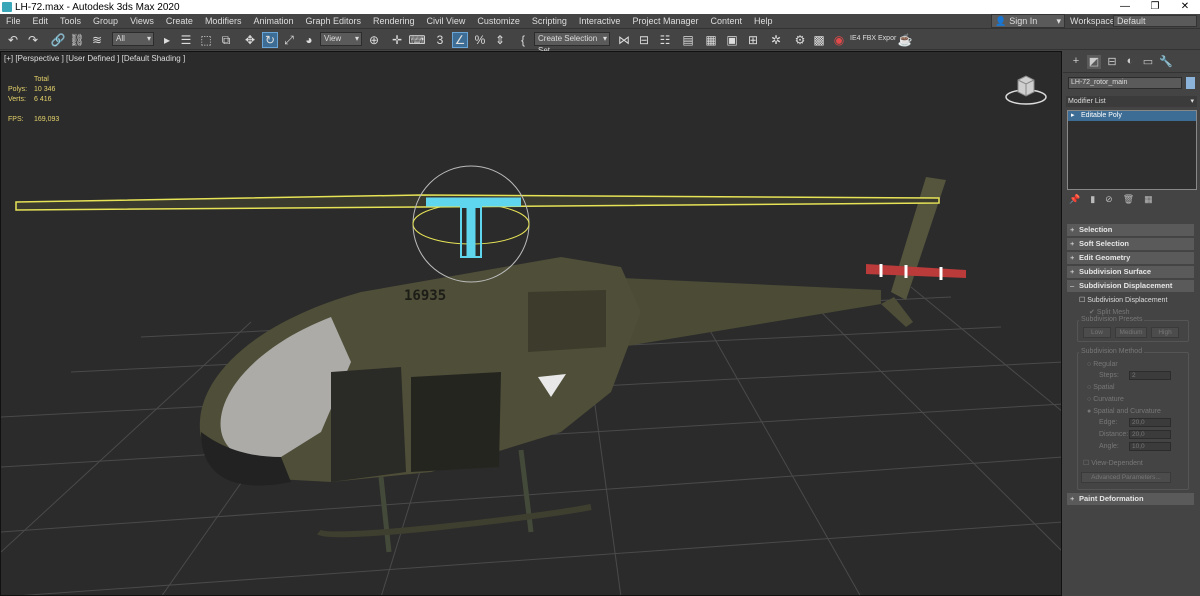  What do you see at coordinates (374, 40) in the screenshot?
I see `pivot-center-icon: ⊕` at bounding box center [374, 40].